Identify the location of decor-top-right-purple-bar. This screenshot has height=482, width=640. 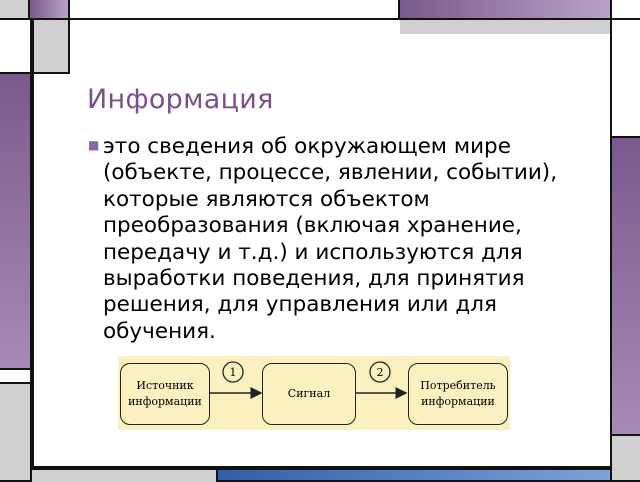
(505, 10).